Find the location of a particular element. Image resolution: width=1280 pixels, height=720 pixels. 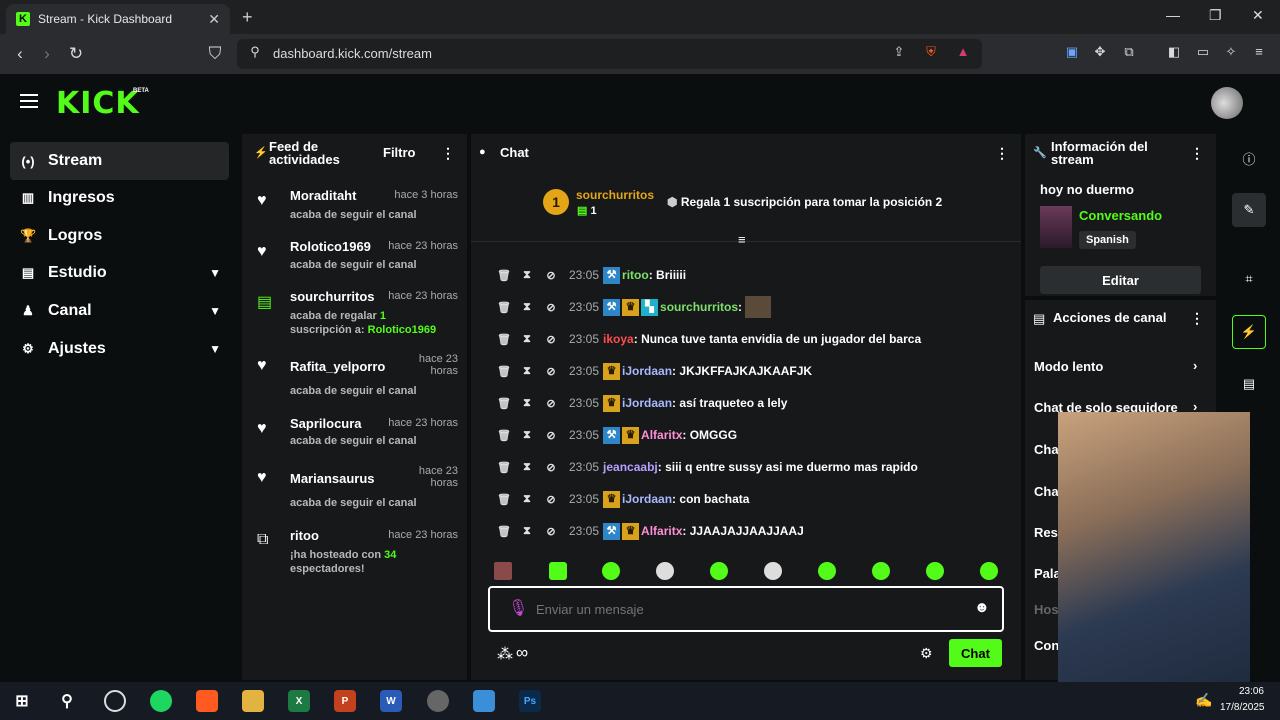

action-con: Con is located at coordinates (1046, 645).